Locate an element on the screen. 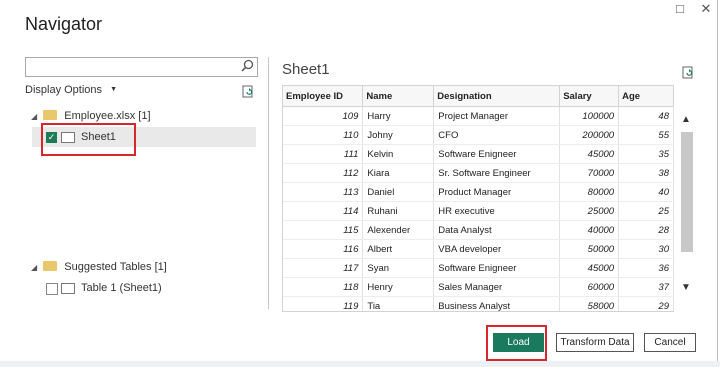 Image resolution: width=720 pixels, height=367 pixels. table-cell: 30 is located at coordinates (646, 249).